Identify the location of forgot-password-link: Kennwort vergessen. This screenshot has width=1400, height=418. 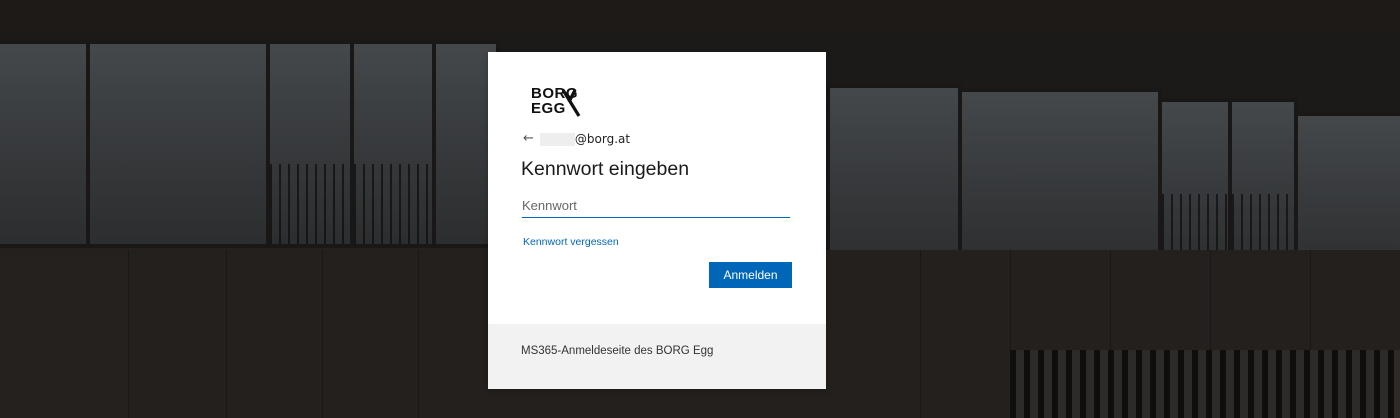
(571, 242).